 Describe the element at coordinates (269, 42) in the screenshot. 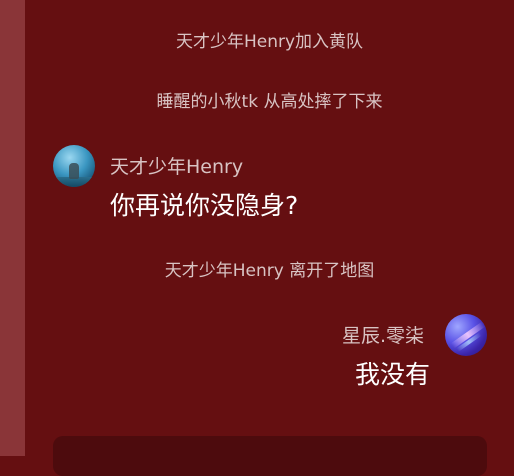

I see `system-message-join: 天才少年Henry加入黄队` at that location.